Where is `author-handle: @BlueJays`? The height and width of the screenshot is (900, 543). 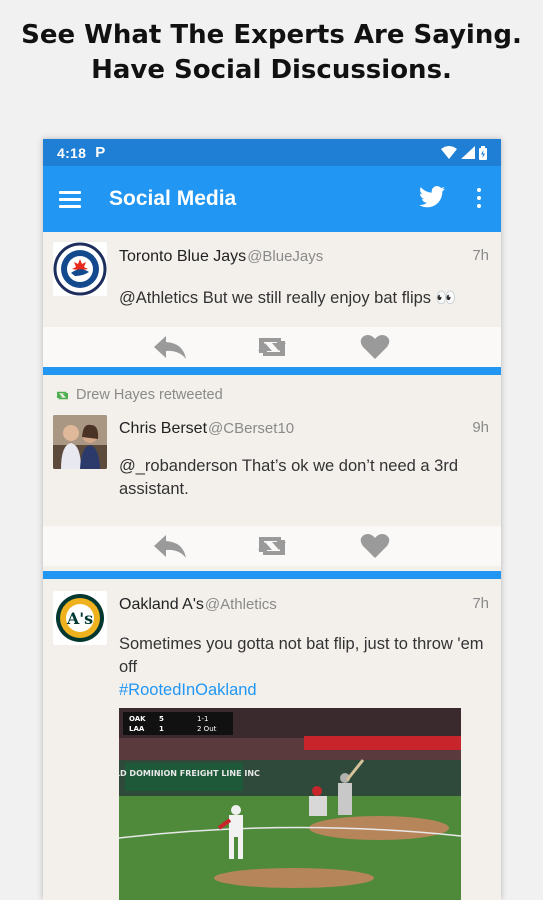 author-handle: @BlueJays is located at coordinates (285, 256).